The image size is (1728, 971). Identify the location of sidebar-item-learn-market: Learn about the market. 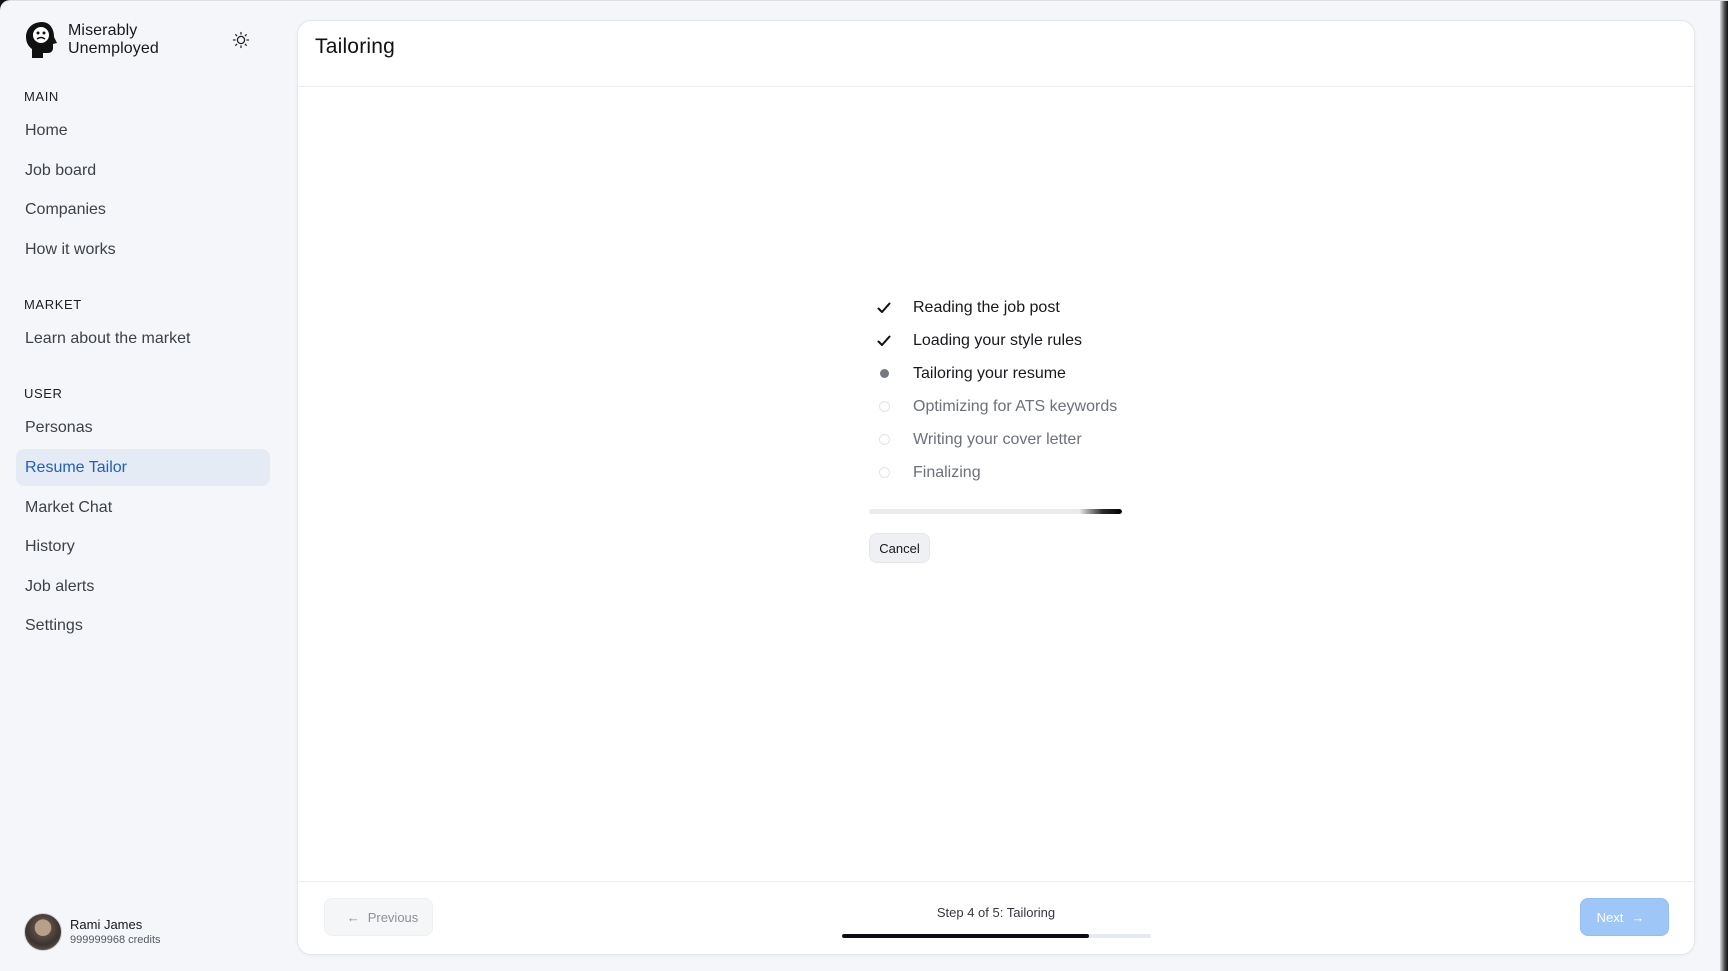
(143, 338).